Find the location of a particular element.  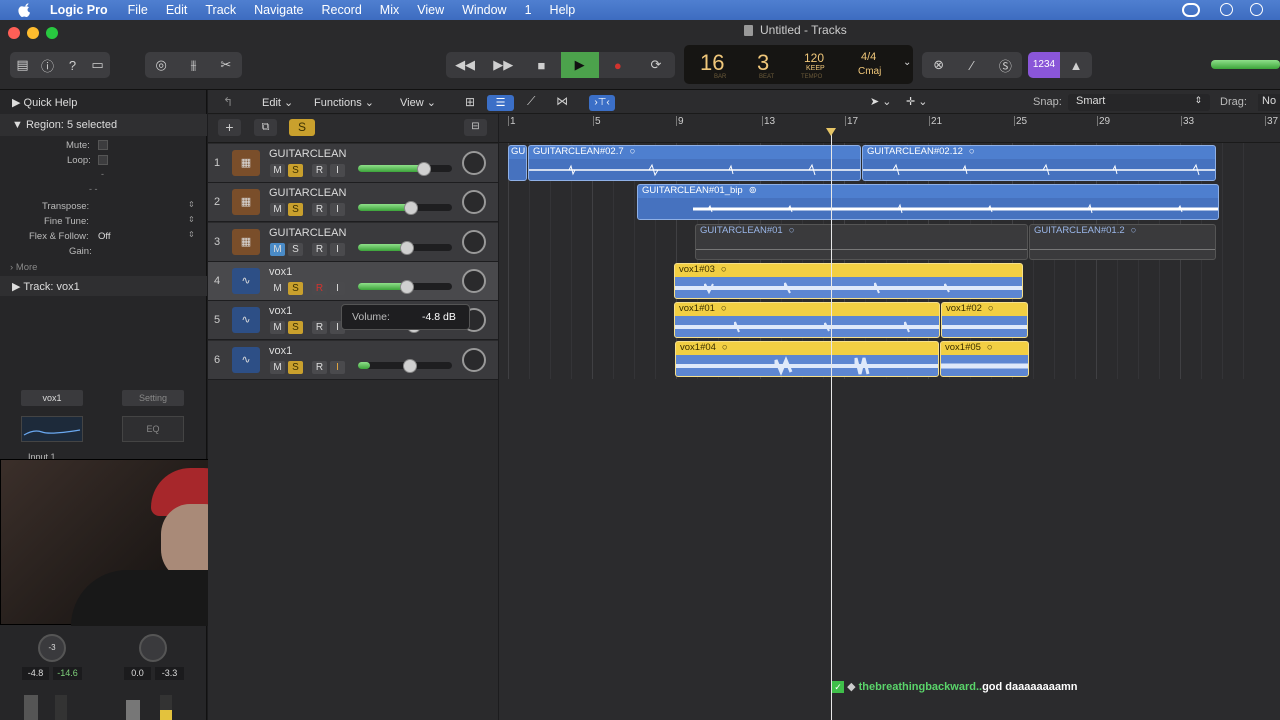

lcd-display: 16 3 BAR BEAT 120 KEEP TEMPO 4/4 Cmaj ⌄ is located at coordinates (798, 64).